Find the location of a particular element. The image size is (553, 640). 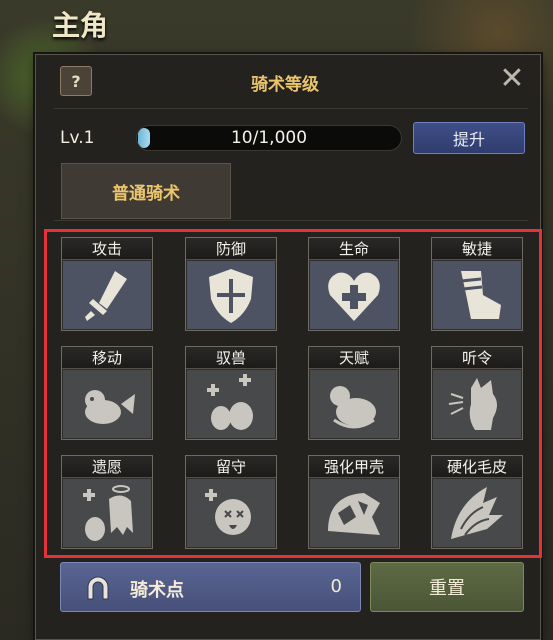

close-button: ✕ is located at coordinates (512, 80).